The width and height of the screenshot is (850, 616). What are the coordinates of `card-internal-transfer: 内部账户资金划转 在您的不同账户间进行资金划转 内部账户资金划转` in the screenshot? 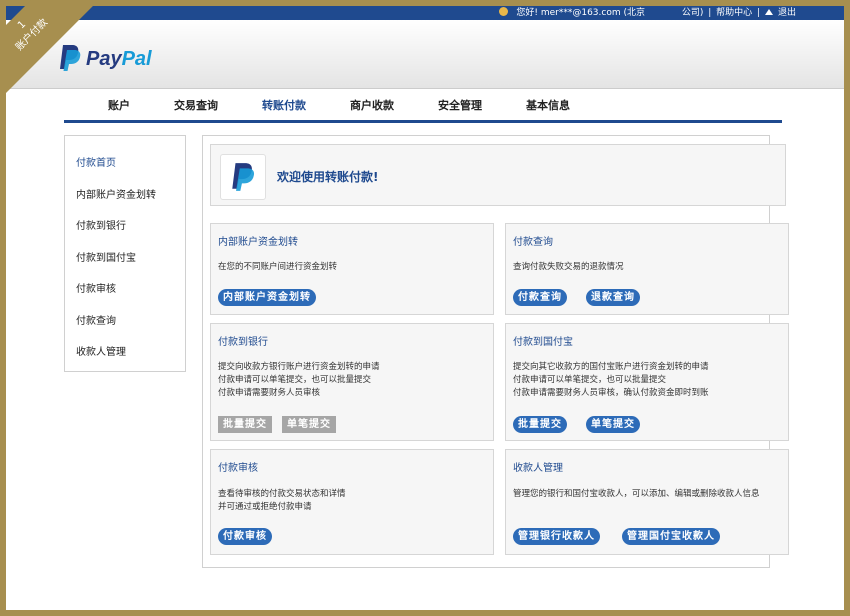 It's located at (352, 269).